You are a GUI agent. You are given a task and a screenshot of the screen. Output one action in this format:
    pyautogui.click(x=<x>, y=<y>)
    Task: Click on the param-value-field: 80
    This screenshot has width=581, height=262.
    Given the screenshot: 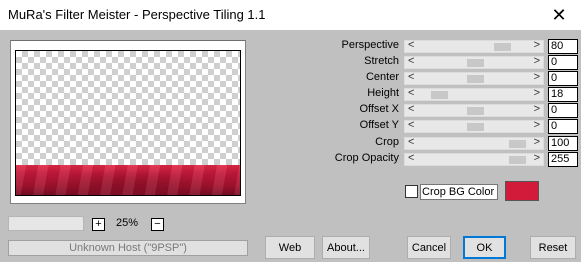 What is the action you would take?
    pyautogui.click(x=563, y=46)
    